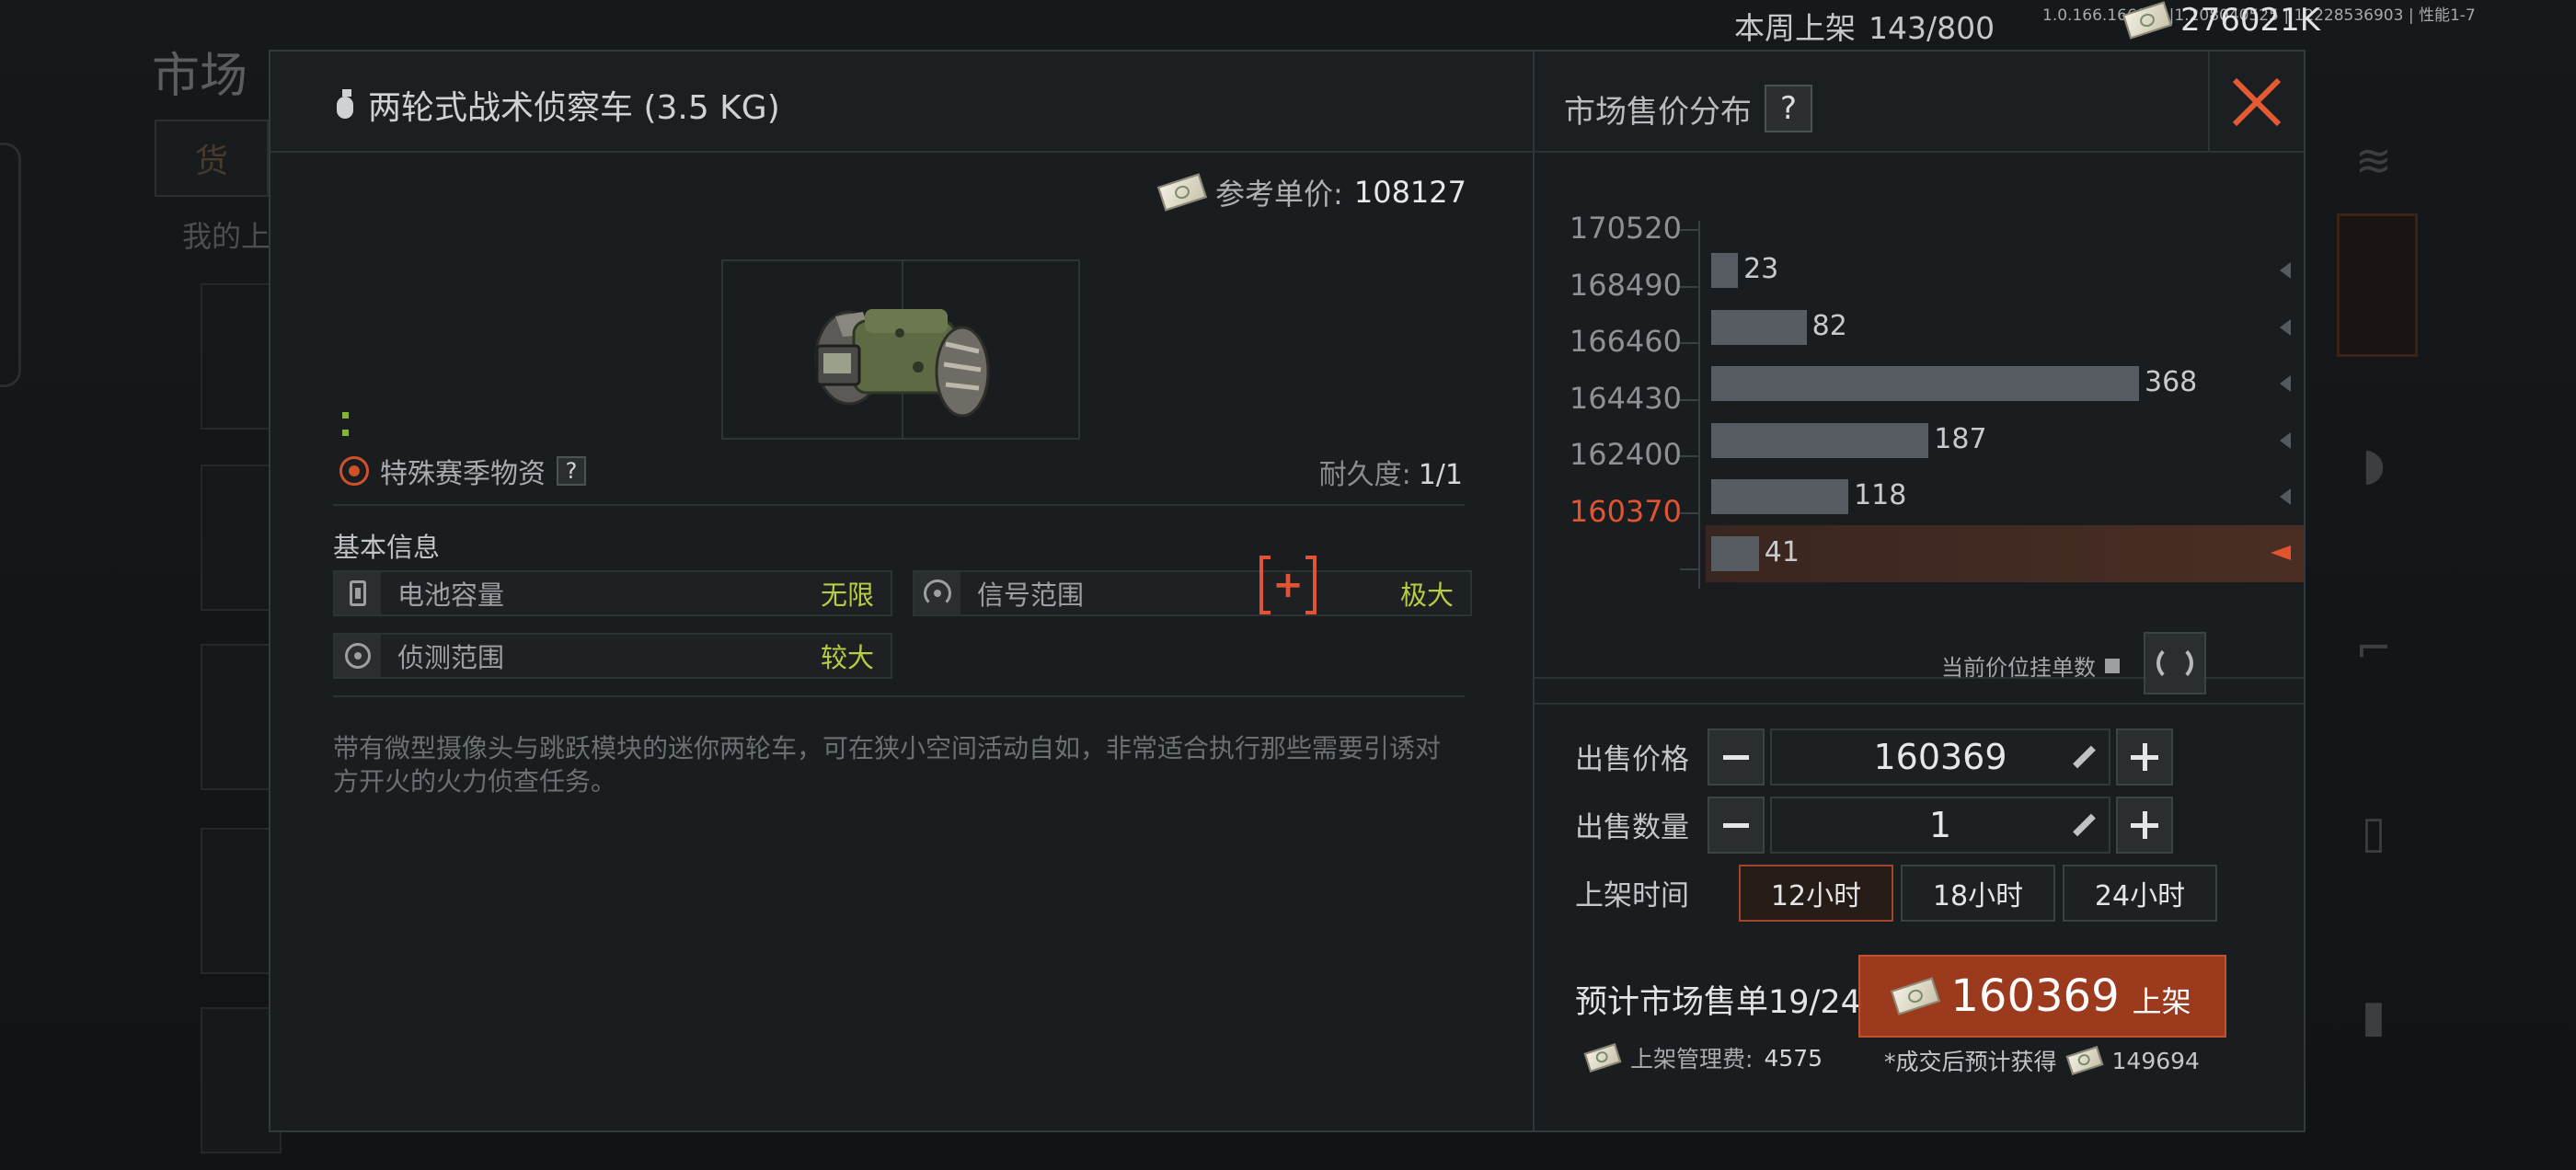 The width and height of the screenshot is (2576, 1170). I want to click on close-button, so click(2256, 102).